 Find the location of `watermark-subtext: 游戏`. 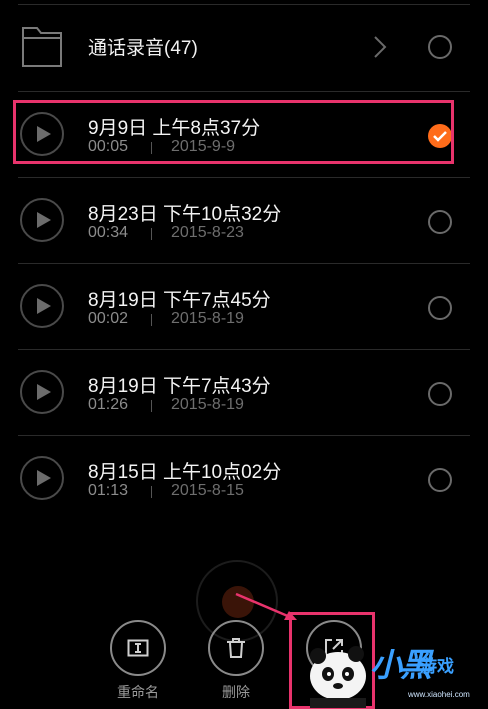

watermark-subtext: 游戏 is located at coordinates (437, 666).